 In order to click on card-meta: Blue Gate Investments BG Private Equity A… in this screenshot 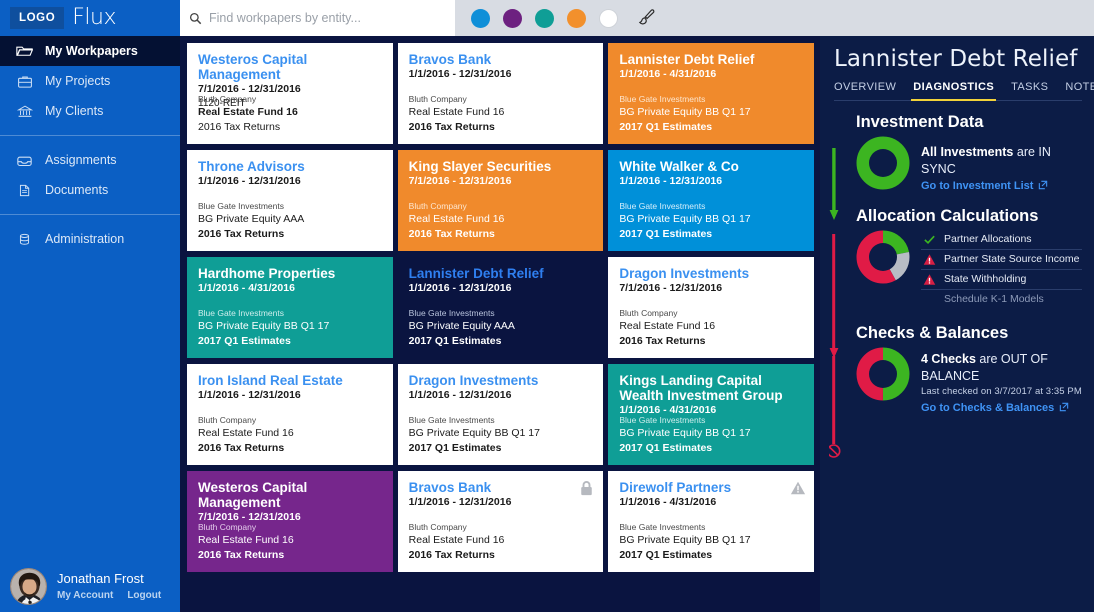, I will do `click(251, 221)`.